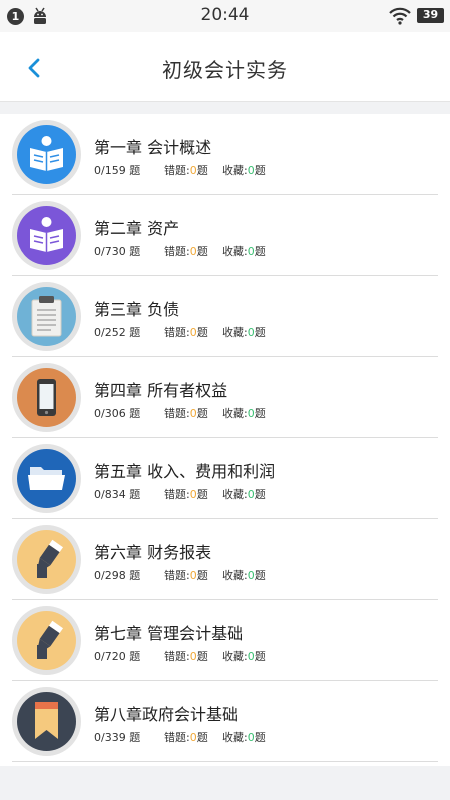  I want to click on wifi-icon, so click(400, 16).